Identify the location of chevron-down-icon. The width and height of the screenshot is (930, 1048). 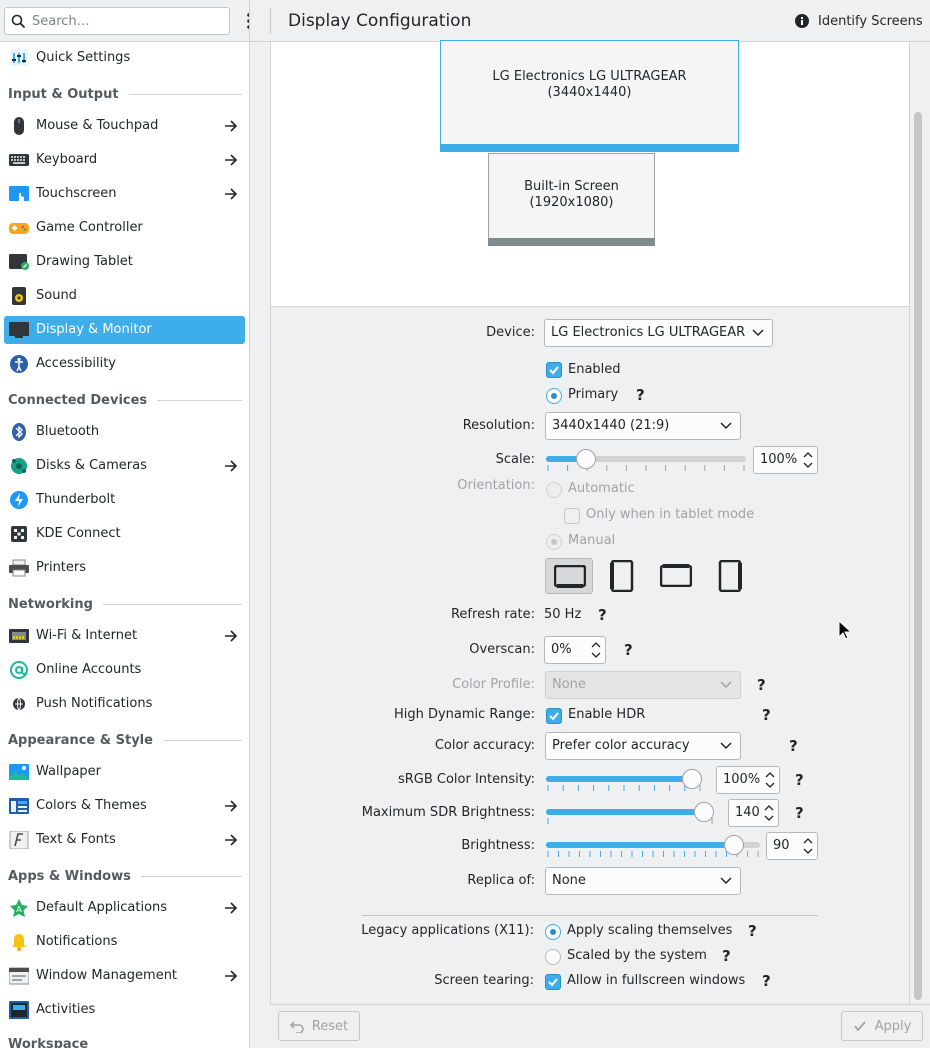
(758, 333).